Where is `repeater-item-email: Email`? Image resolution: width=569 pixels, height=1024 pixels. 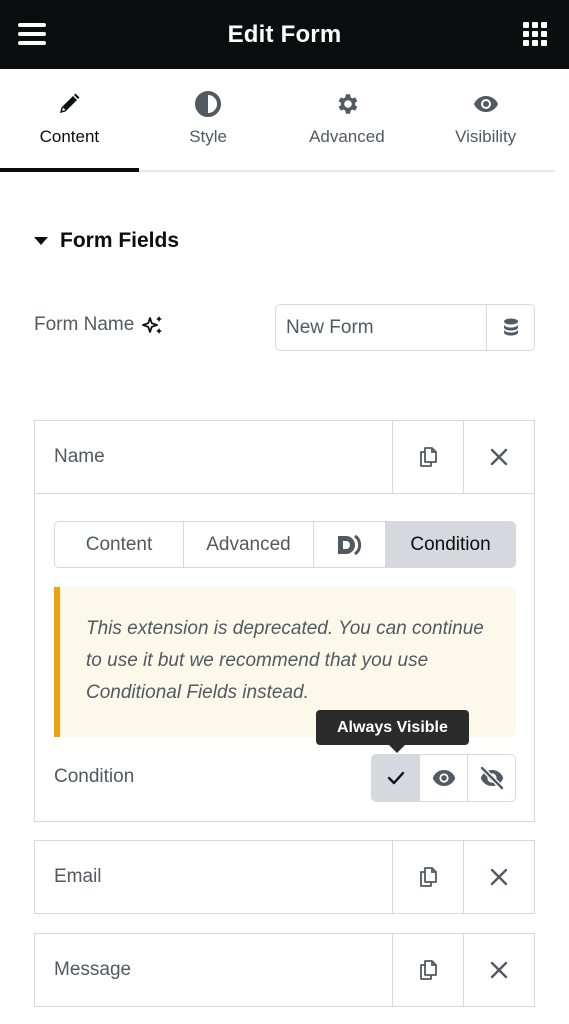 repeater-item-email: Email is located at coordinates (284, 877).